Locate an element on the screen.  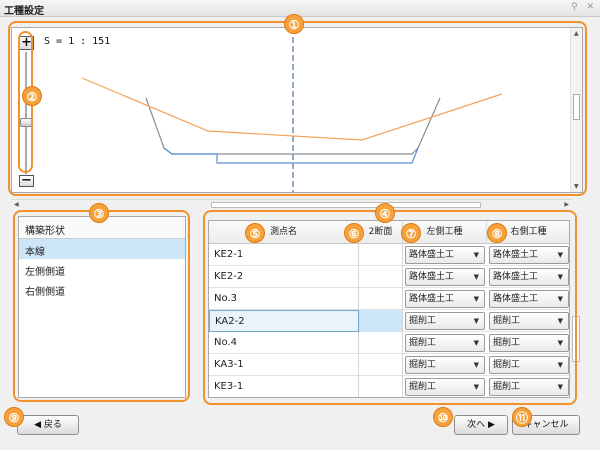
annotation-marker-8: ⑧ is located at coordinates (497, 233).